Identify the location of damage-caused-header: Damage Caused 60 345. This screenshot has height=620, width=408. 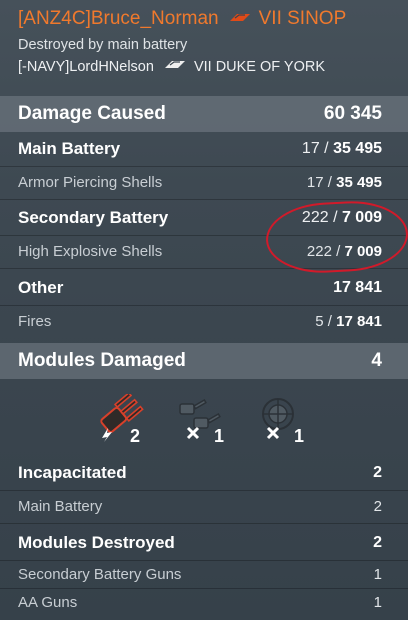
(204, 114).